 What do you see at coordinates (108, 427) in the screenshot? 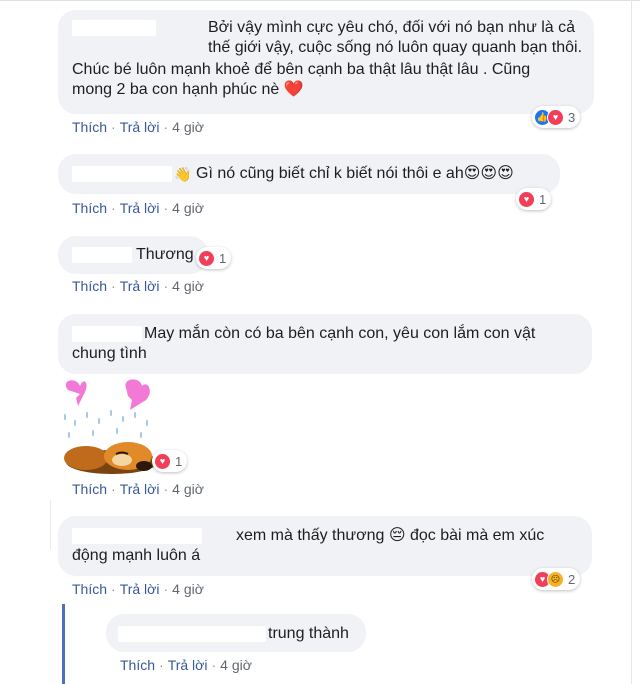
I see `crying-dog-sticker` at bounding box center [108, 427].